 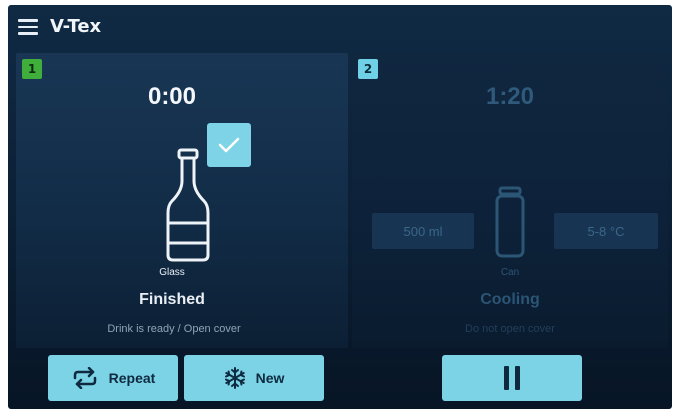 What do you see at coordinates (188, 205) in the screenshot?
I see `glass-bottle-icon` at bounding box center [188, 205].